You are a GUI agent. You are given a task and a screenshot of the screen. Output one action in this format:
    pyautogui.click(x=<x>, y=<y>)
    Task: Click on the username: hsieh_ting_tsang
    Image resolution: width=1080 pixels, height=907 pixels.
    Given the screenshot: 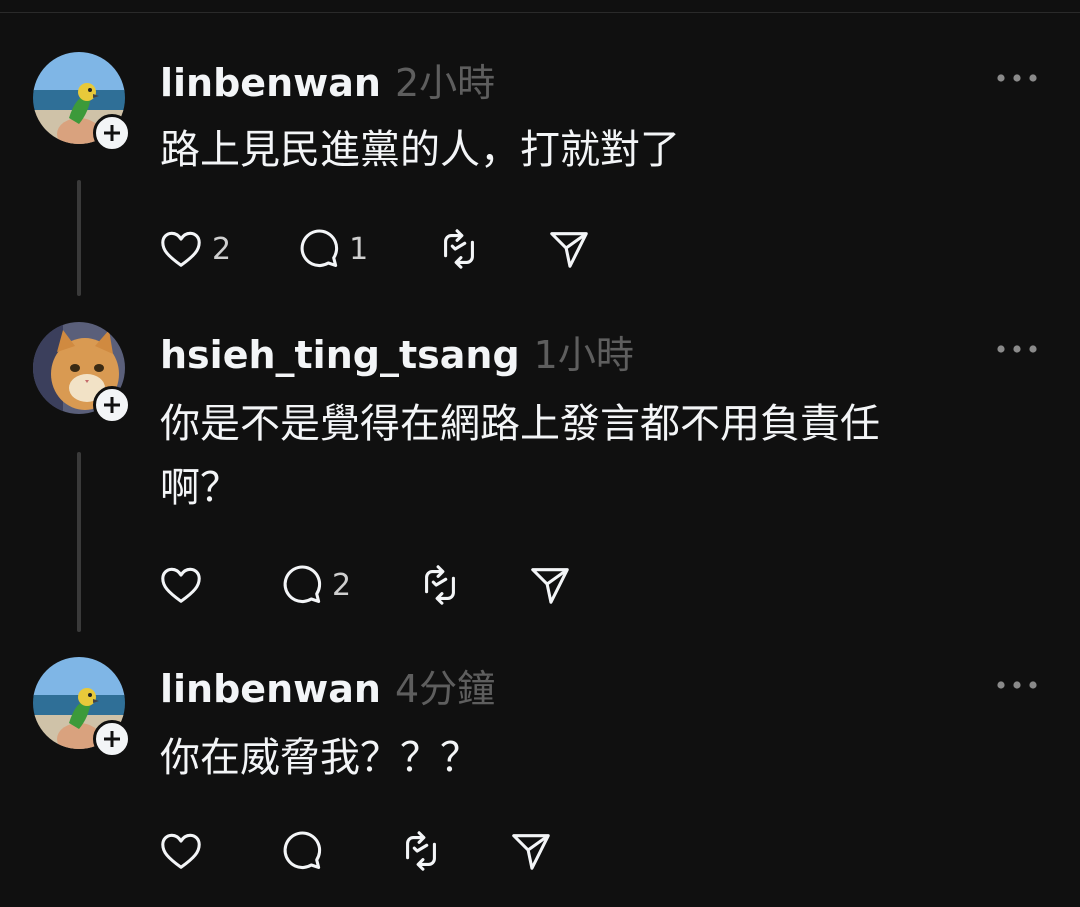 What is the action you would take?
    pyautogui.click(x=340, y=355)
    